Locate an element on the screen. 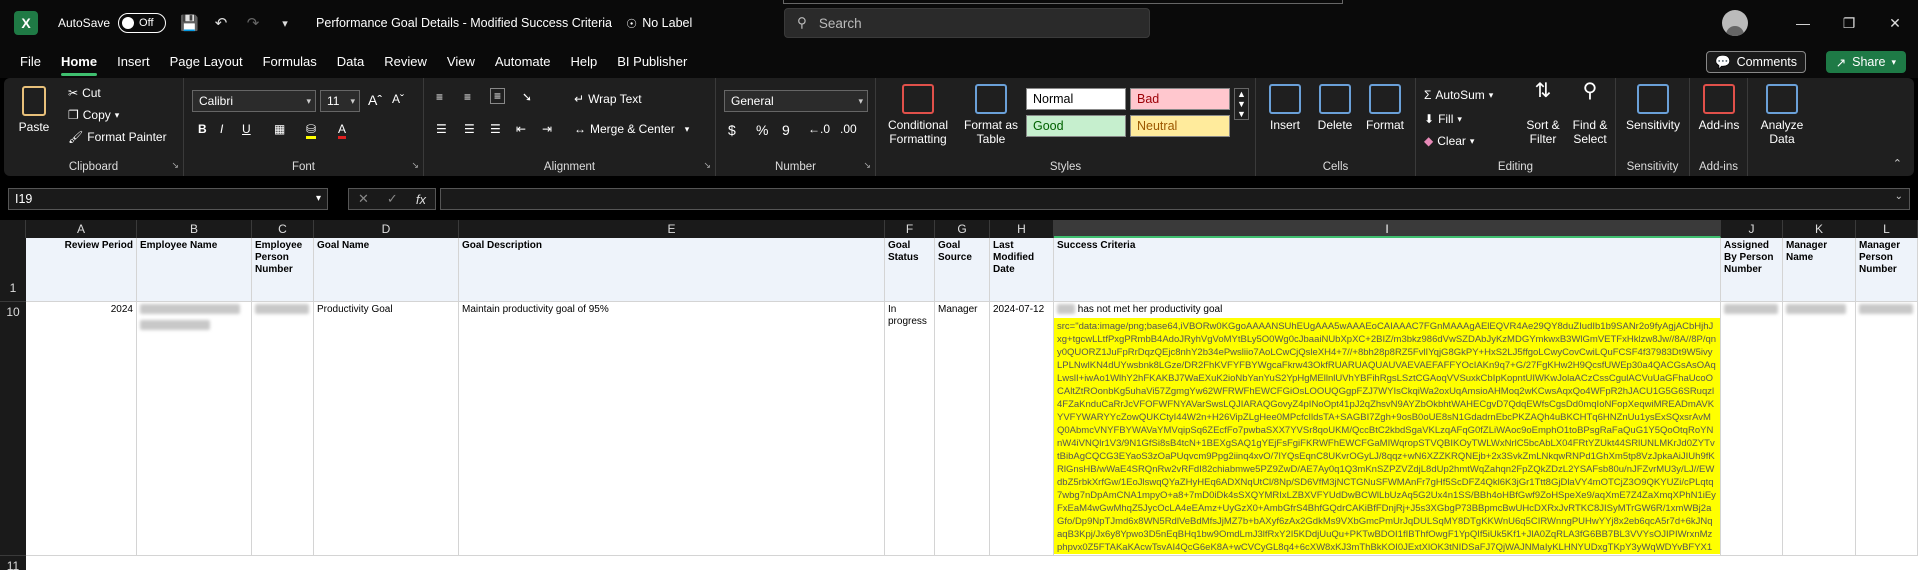 This screenshot has width=1918, height=570. column-header-d: D is located at coordinates (386, 229).